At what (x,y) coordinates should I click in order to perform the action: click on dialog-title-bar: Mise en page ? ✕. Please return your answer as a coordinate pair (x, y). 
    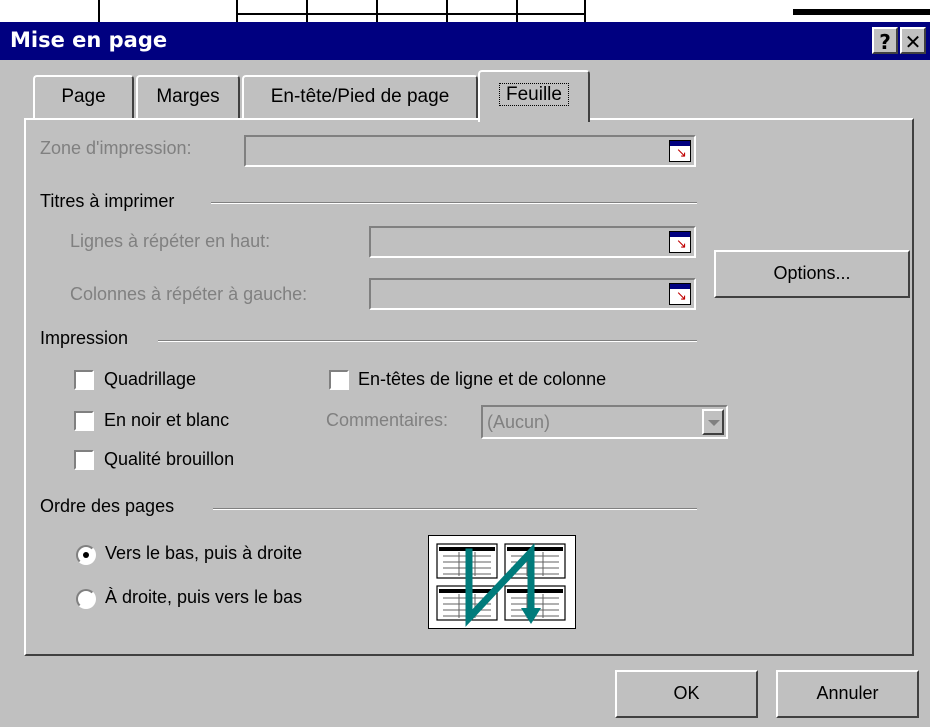
    Looking at the image, I should click on (465, 41).